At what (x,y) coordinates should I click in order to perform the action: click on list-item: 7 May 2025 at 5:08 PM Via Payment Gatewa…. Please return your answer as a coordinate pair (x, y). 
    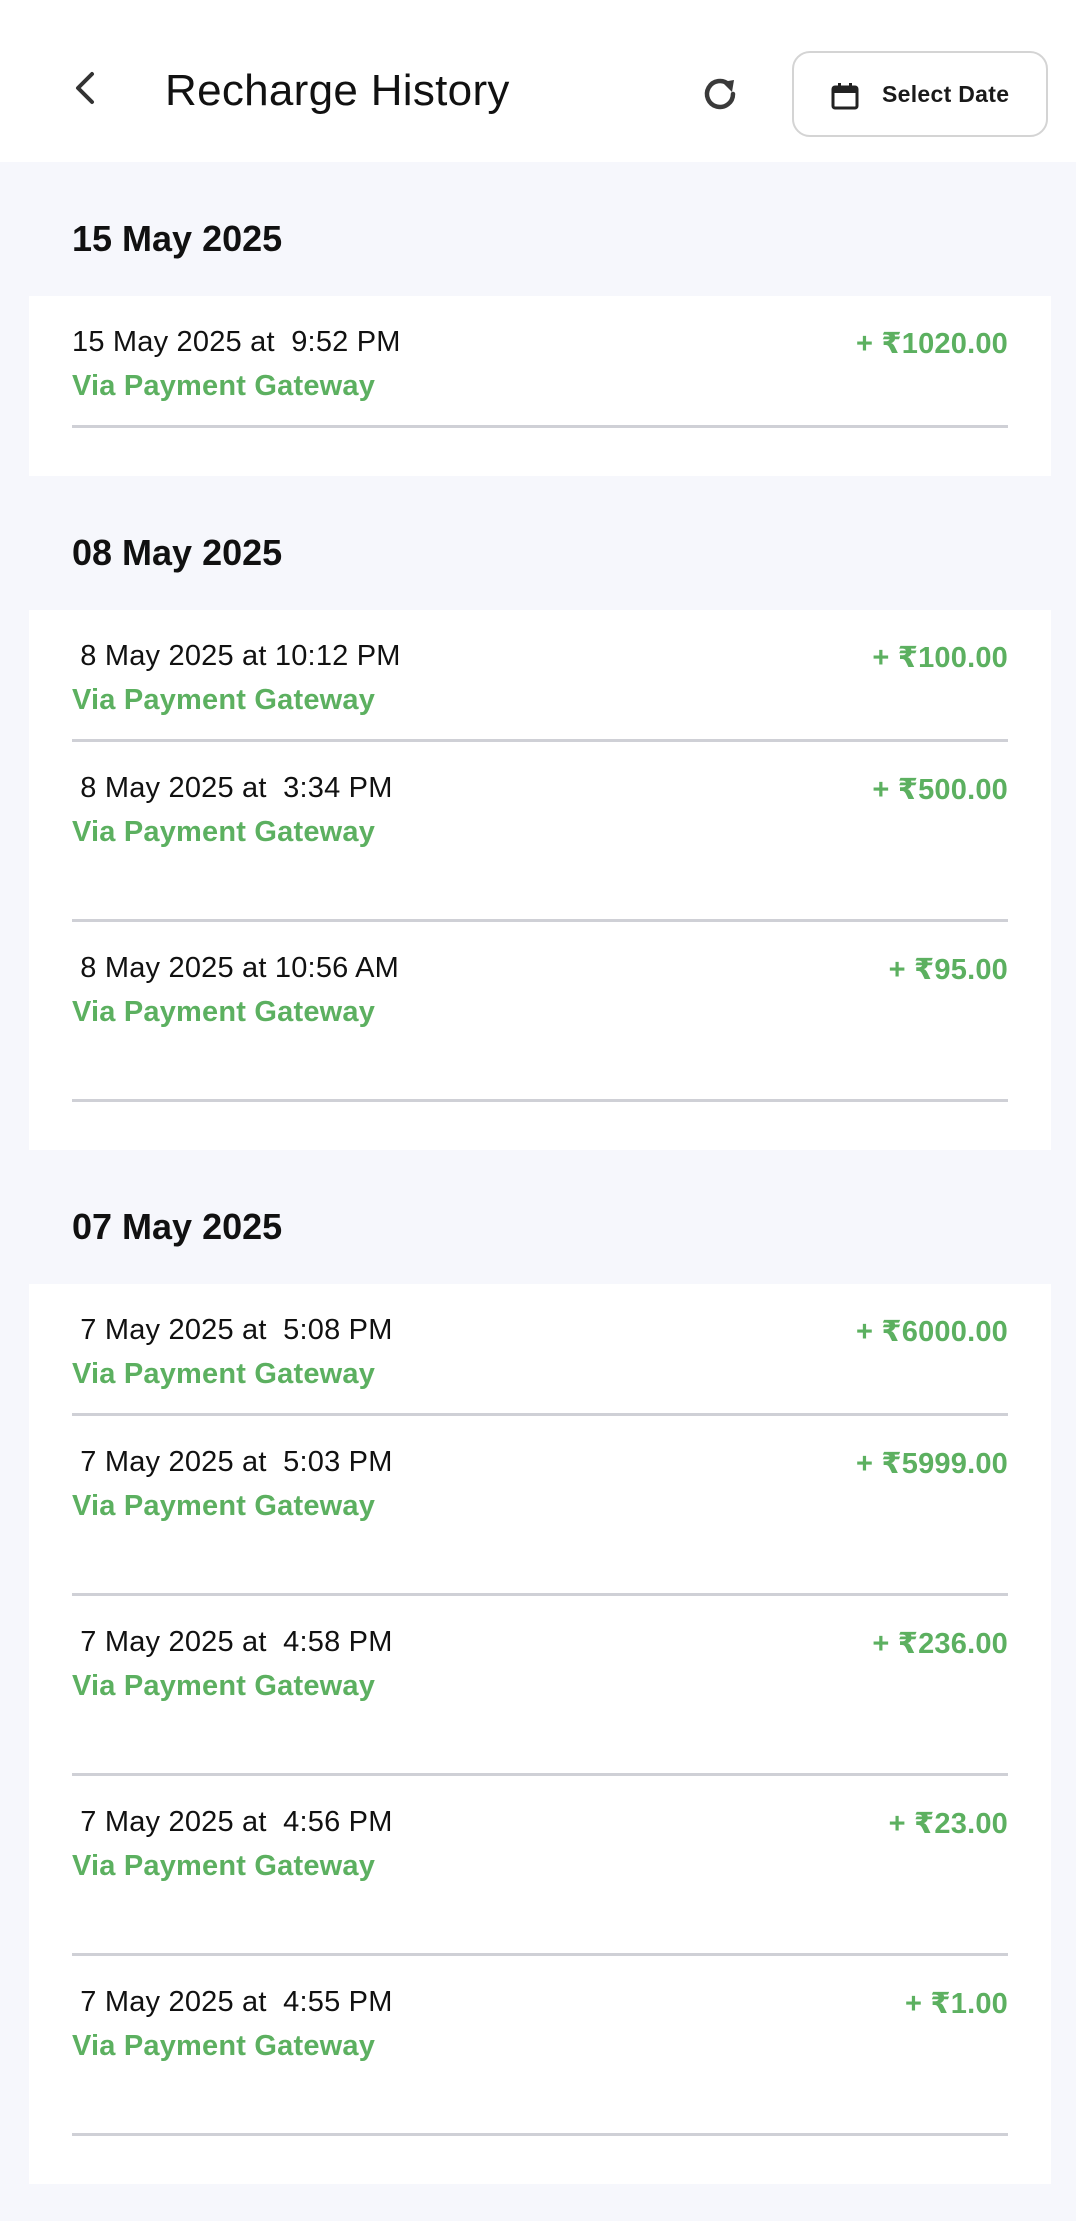
    Looking at the image, I should click on (540, 1350).